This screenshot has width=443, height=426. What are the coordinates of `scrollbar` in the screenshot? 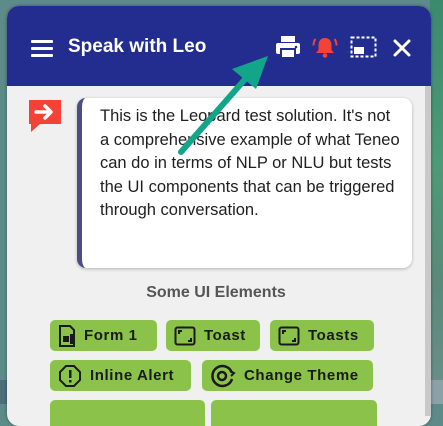 It's located at (428, 251).